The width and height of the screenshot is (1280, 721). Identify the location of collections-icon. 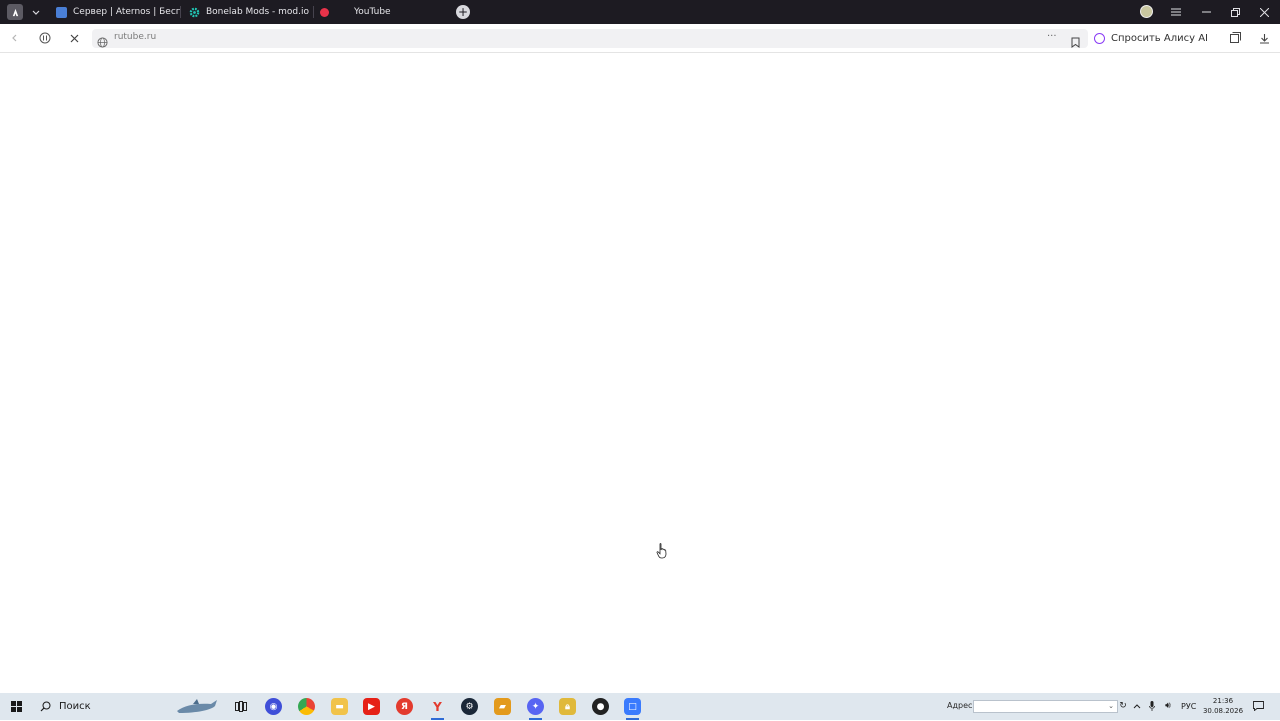
(1235, 38).